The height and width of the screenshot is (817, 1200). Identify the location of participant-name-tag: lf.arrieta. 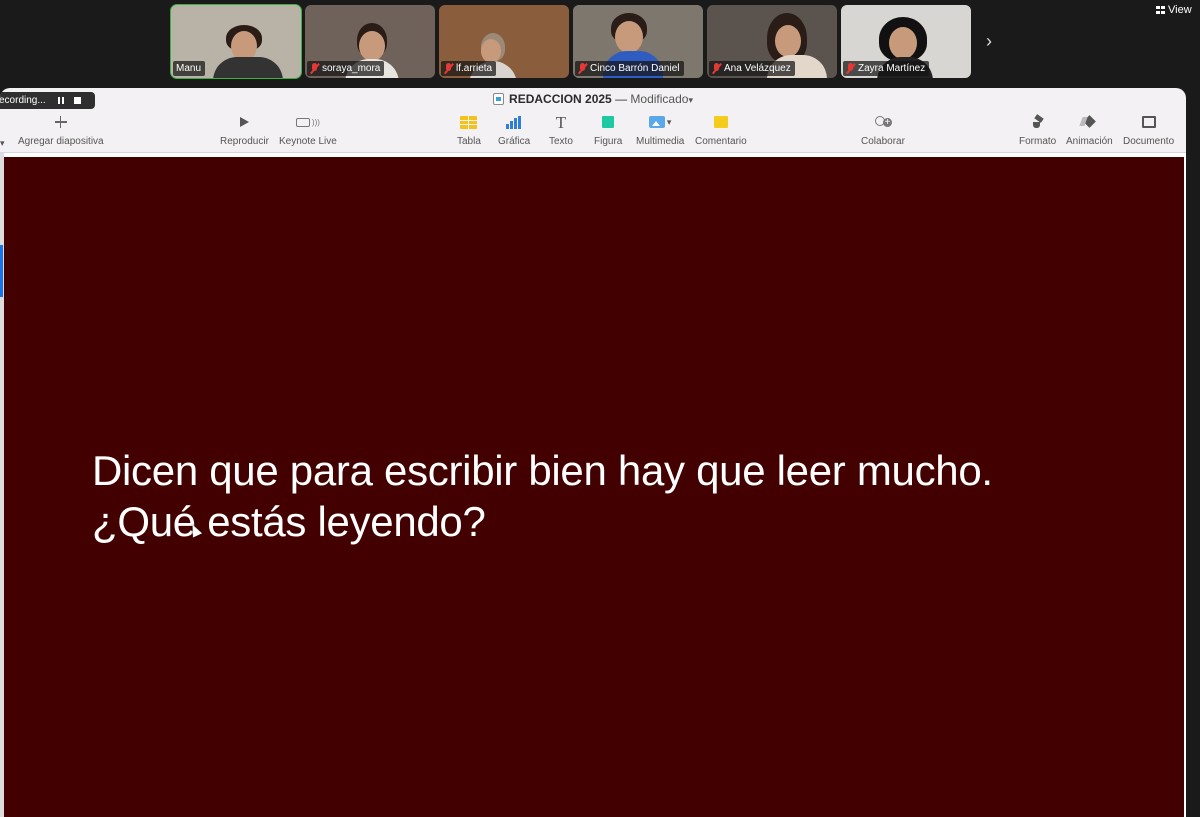
(469, 68).